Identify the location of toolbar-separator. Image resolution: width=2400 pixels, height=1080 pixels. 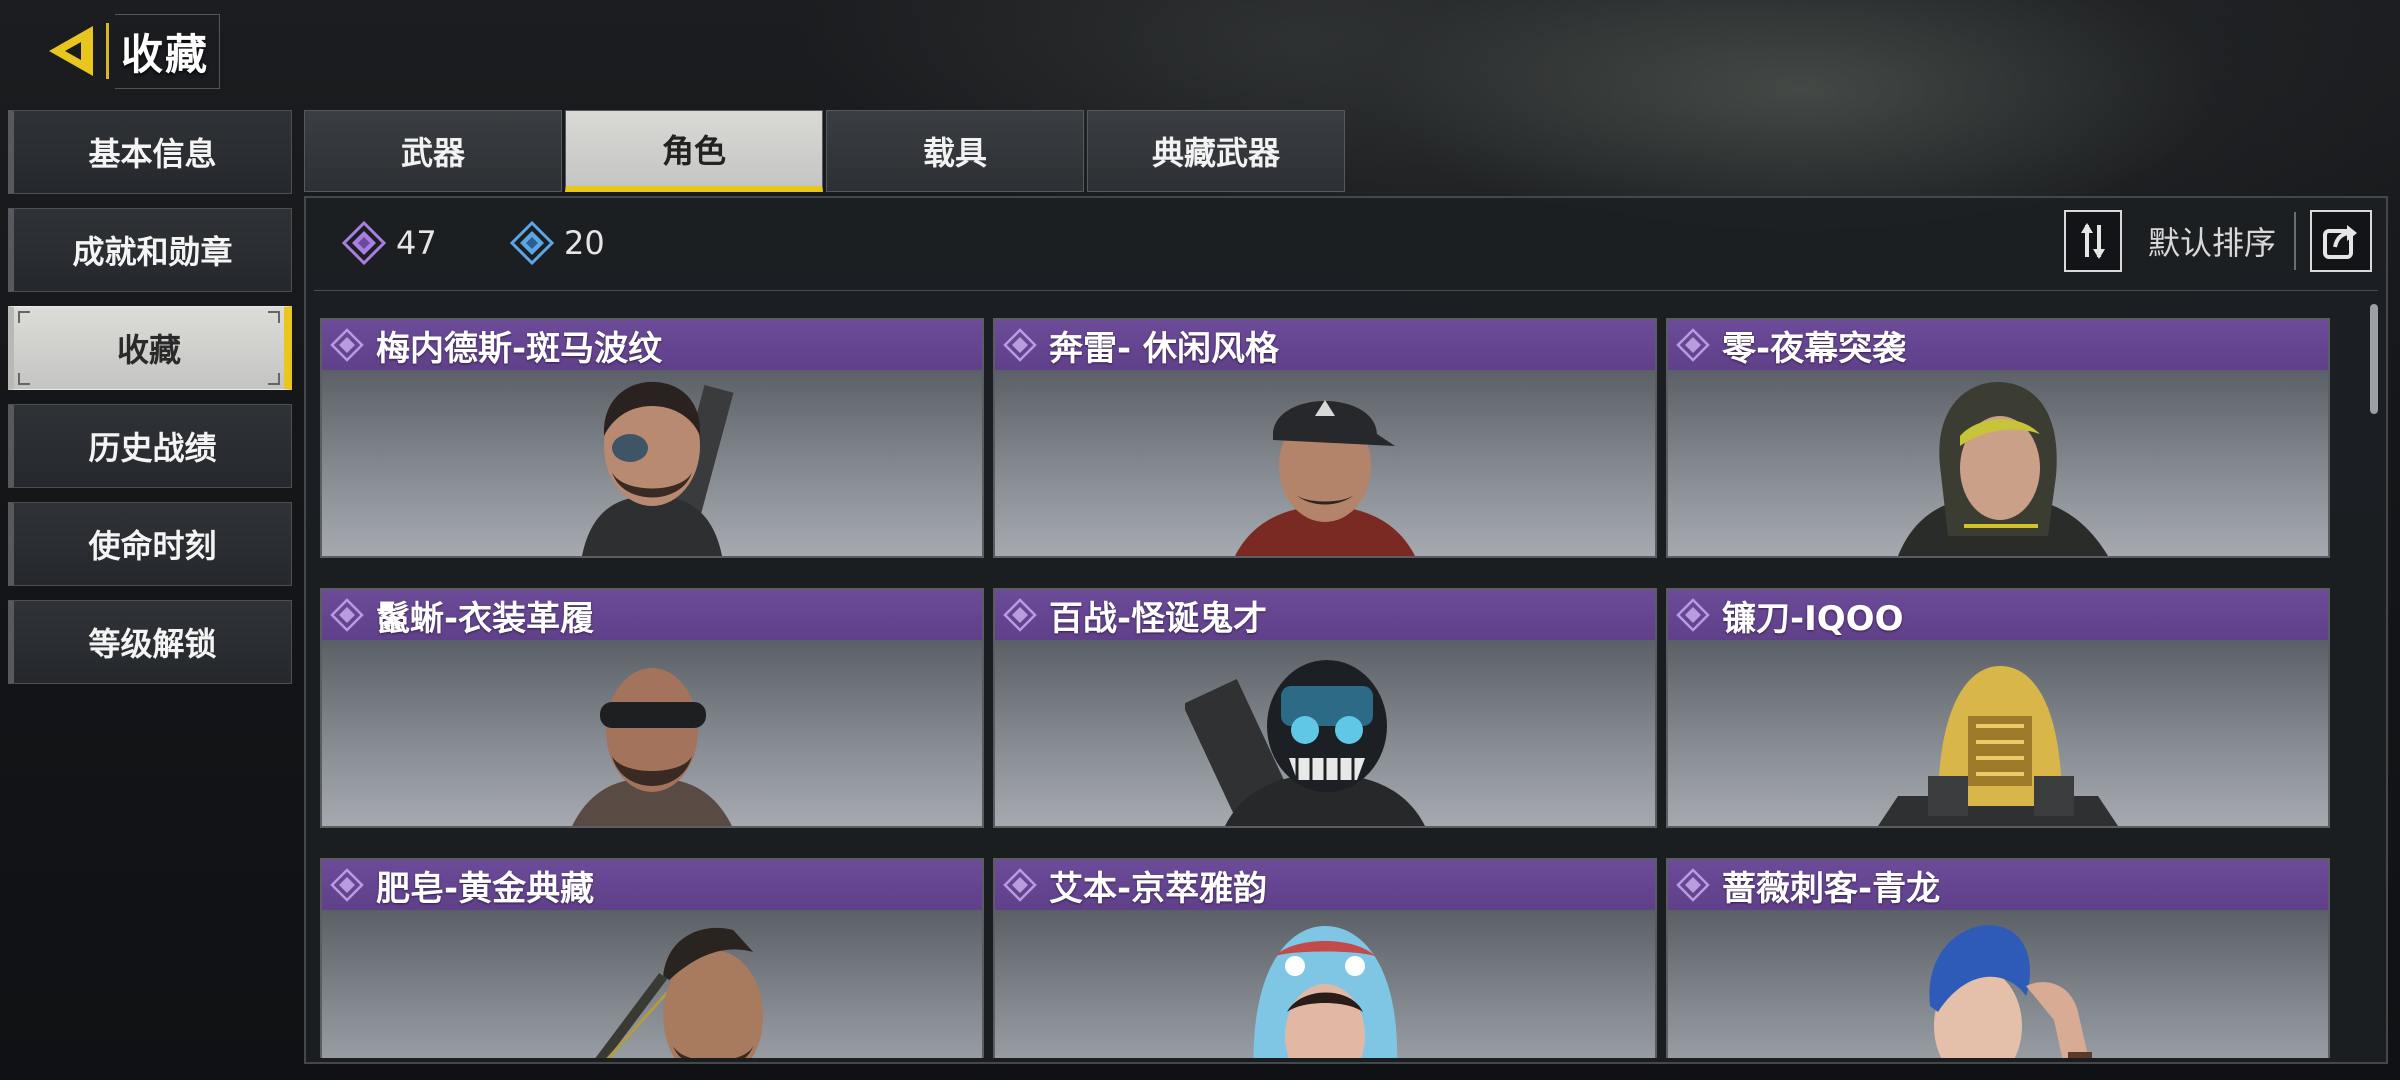
(1346, 290).